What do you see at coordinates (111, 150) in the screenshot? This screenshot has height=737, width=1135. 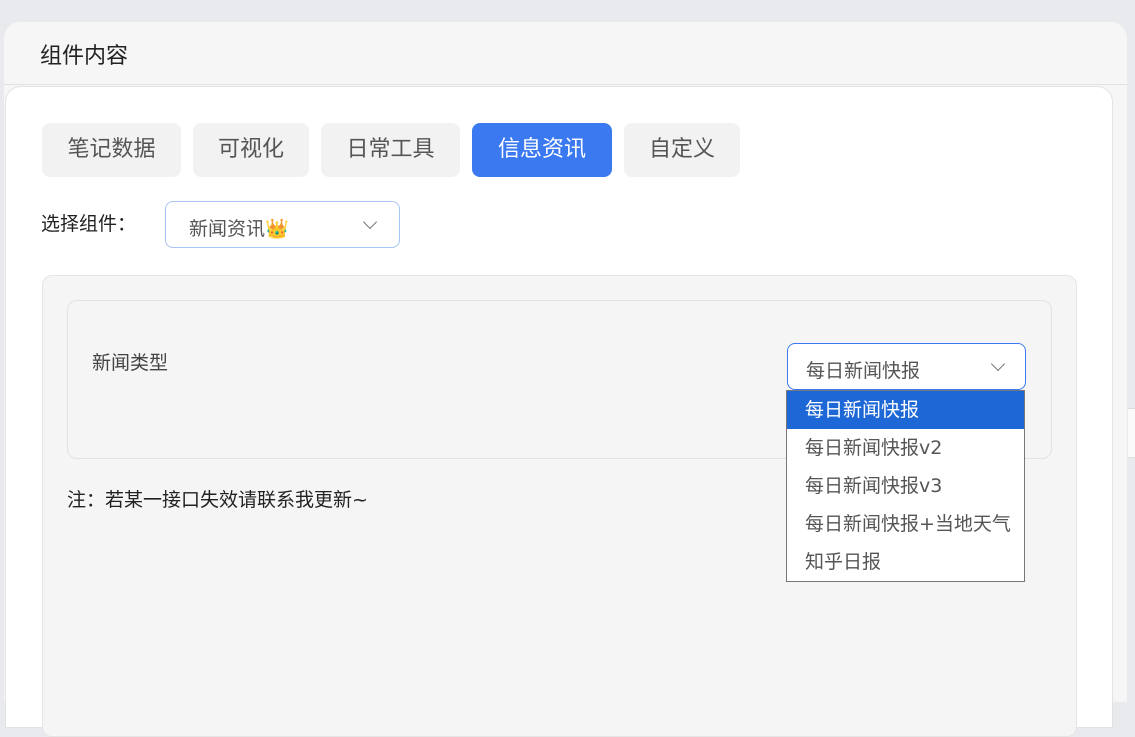 I see `tab-notes-data: 笔记数据` at bounding box center [111, 150].